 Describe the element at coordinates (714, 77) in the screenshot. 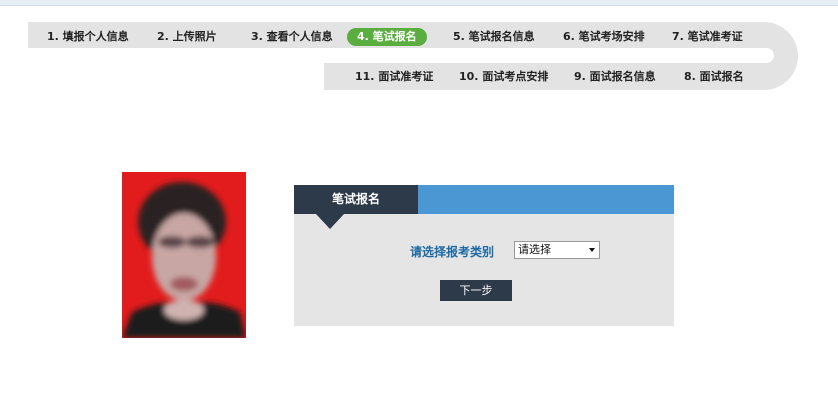

I see `step-8-interview-registration: 8. 面试报名` at that location.